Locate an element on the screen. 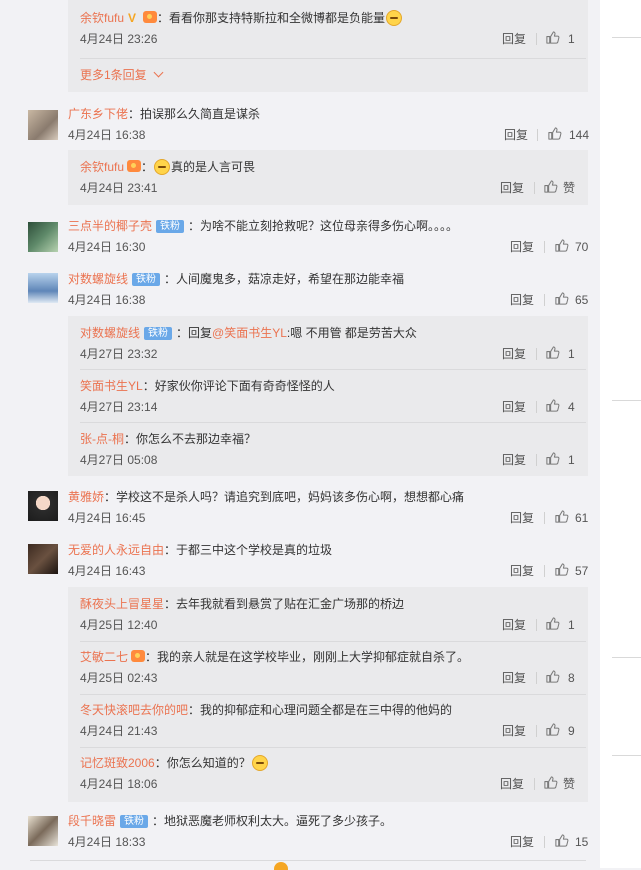 This screenshot has height=870, width=641. reply-username: 冬天快滚吧去你的吧 is located at coordinates (134, 710).